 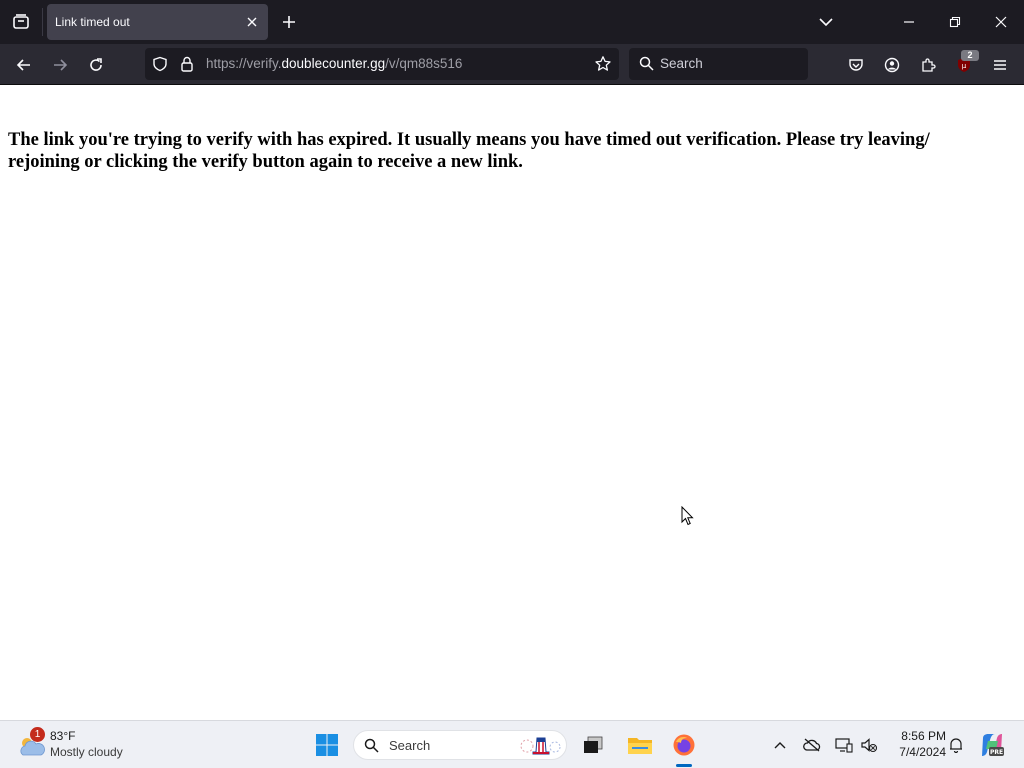 I want to click on tab-title: Link timed out, so click(x=92, y=22).